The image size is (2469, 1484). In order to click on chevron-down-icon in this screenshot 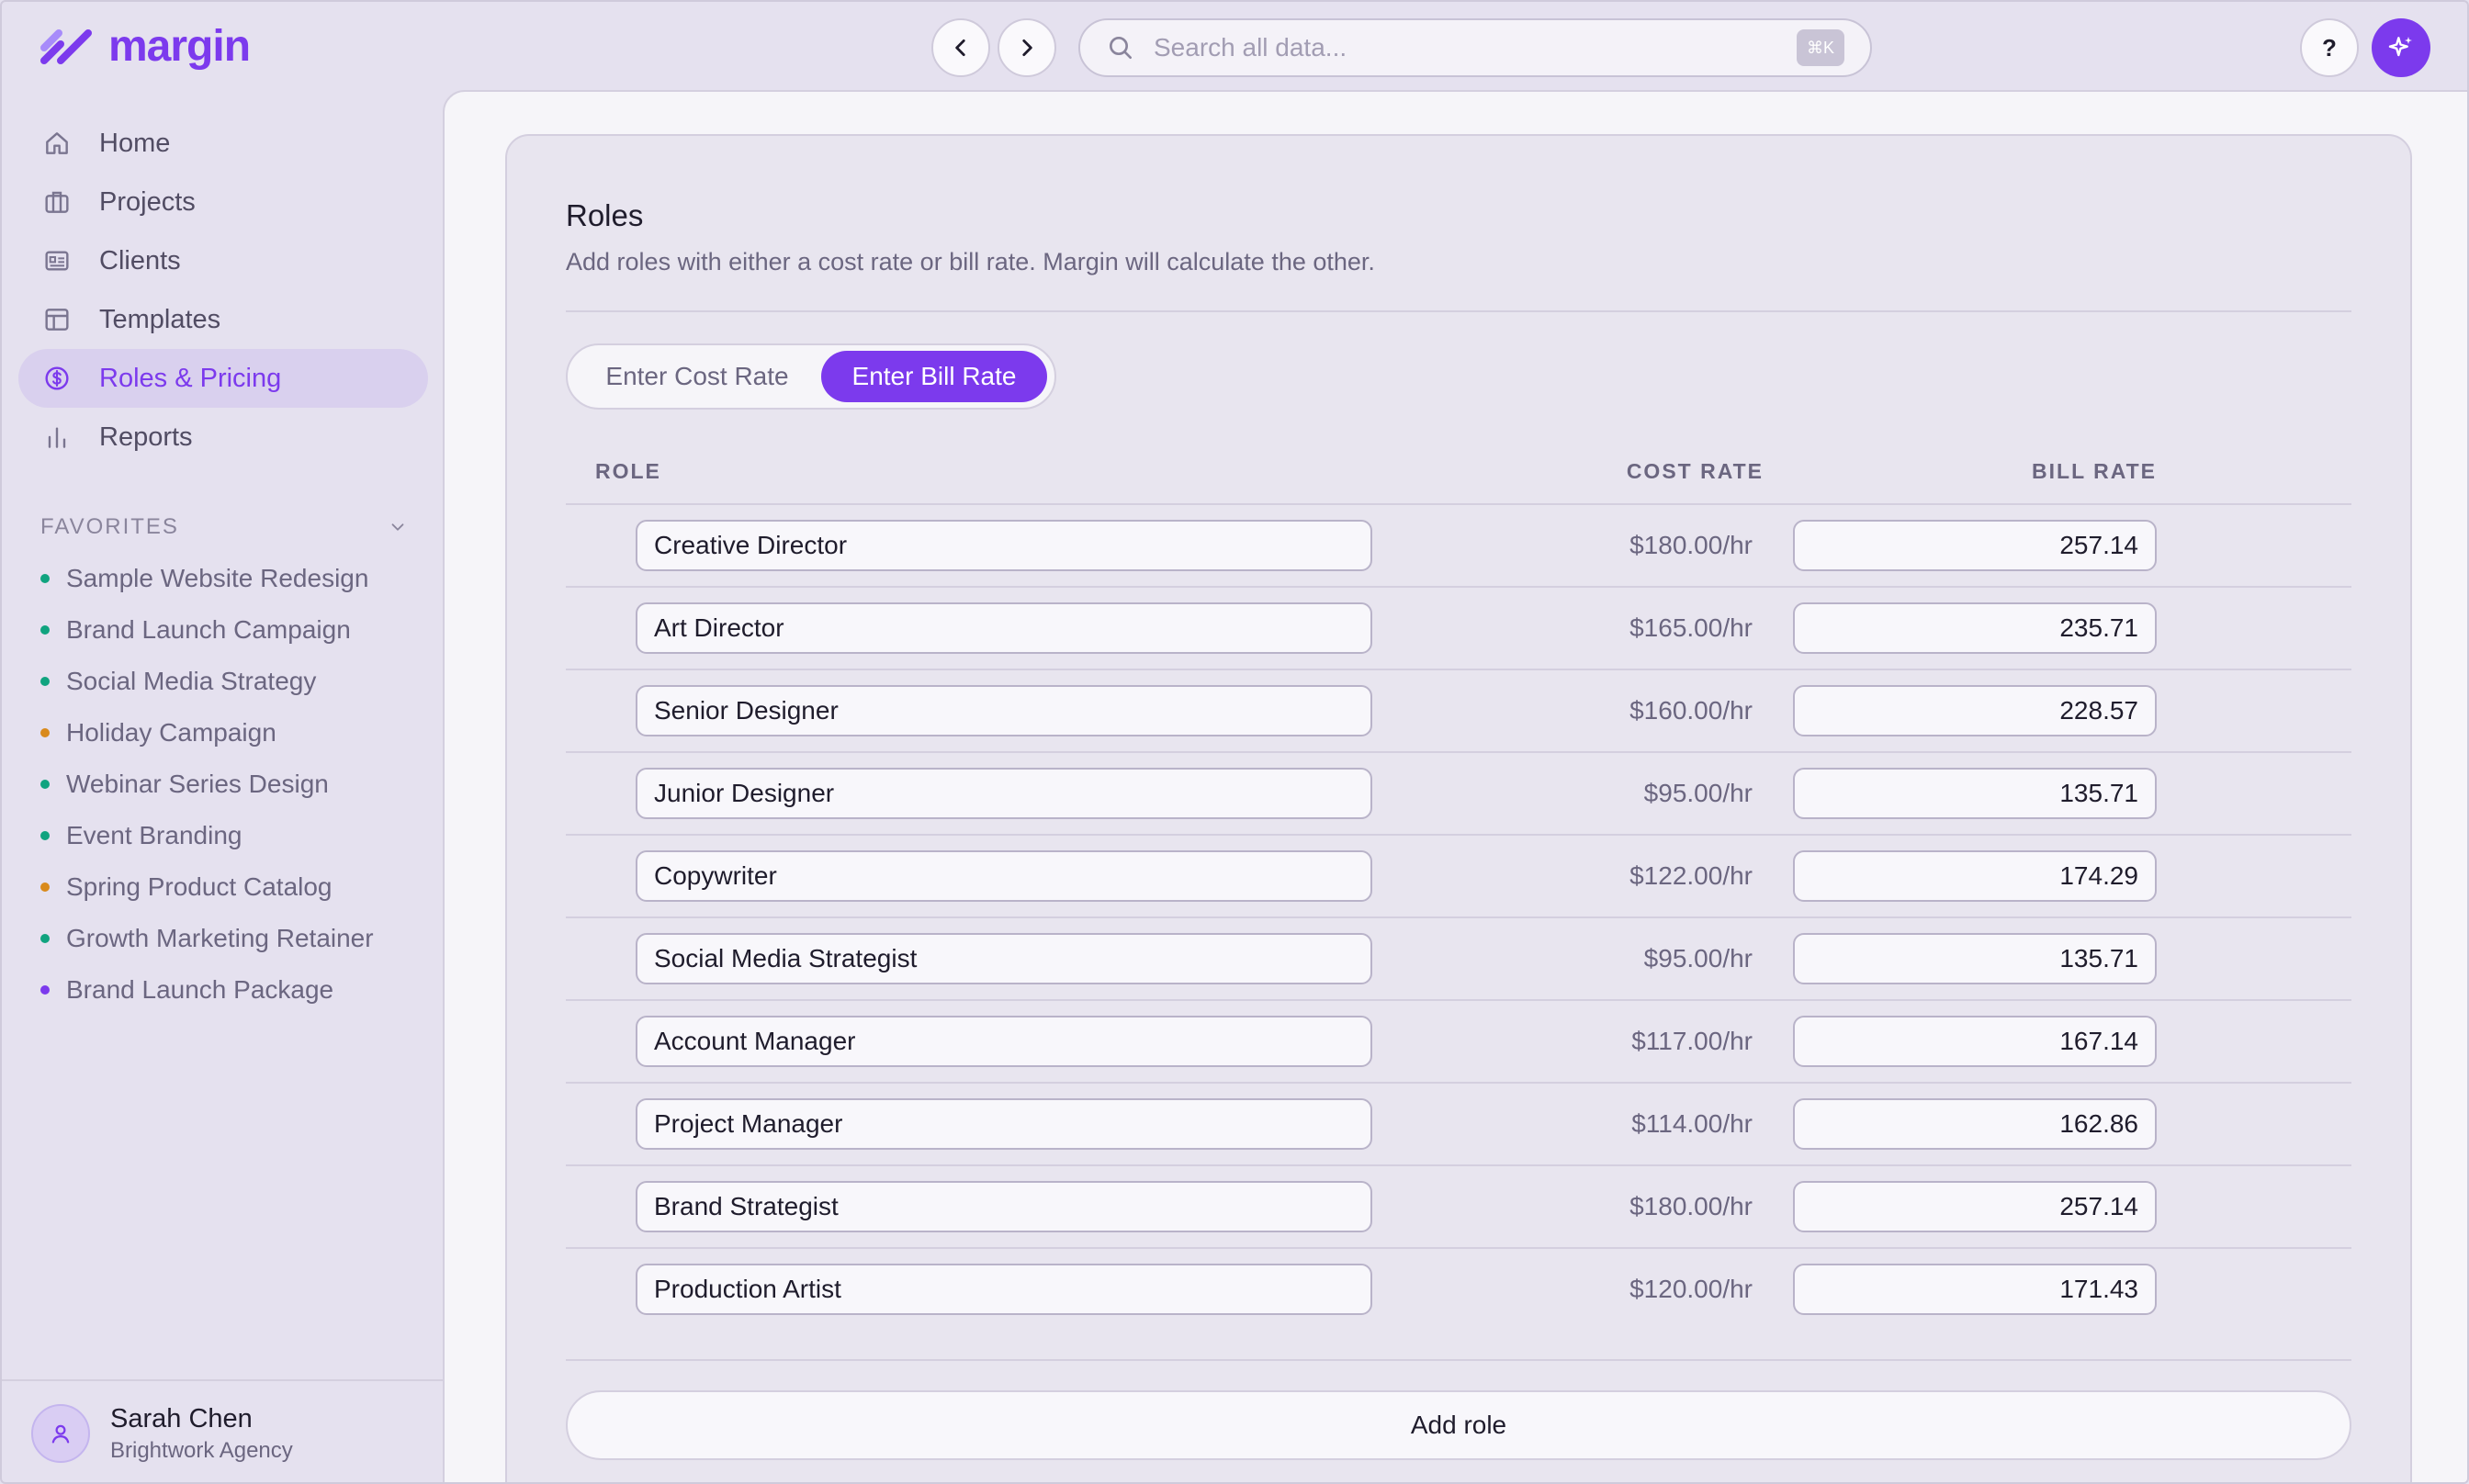, I will do `click(397, 527)`.